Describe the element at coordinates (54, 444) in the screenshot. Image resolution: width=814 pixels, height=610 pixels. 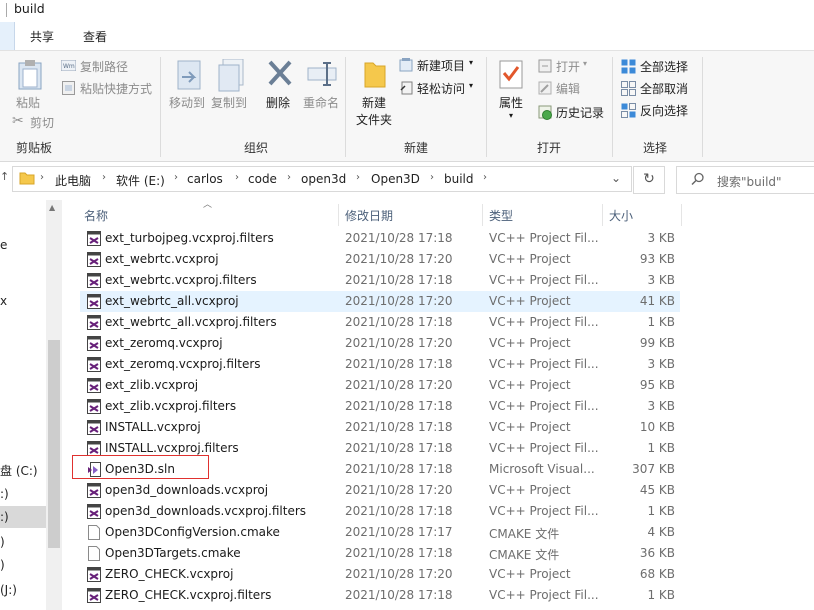
I see `nav-scrollbar-thumb` at that location.